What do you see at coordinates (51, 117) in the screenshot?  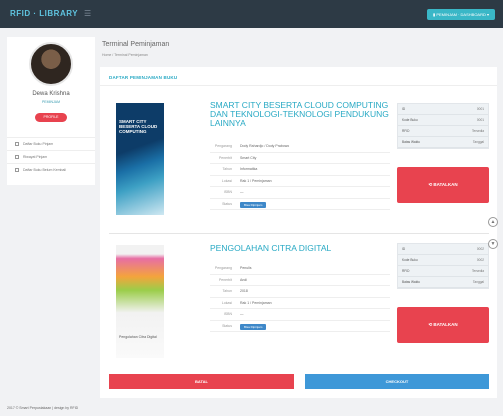 I see `profile-button: PROFILE` at bounding box center [51, 117].